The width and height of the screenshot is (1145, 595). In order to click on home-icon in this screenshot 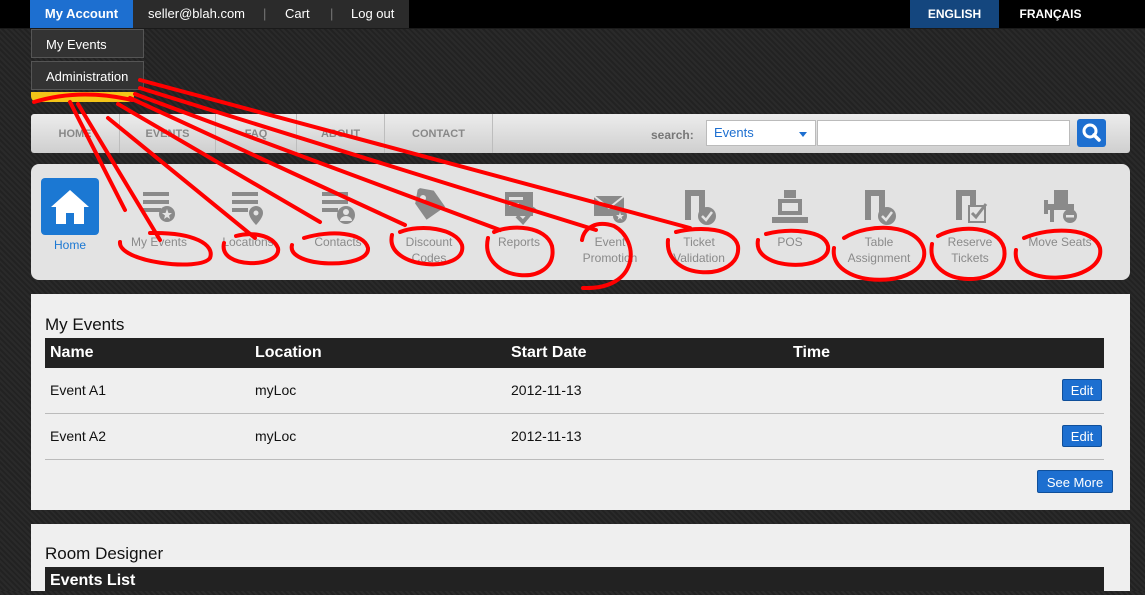, I will do `click(70, 207)`.